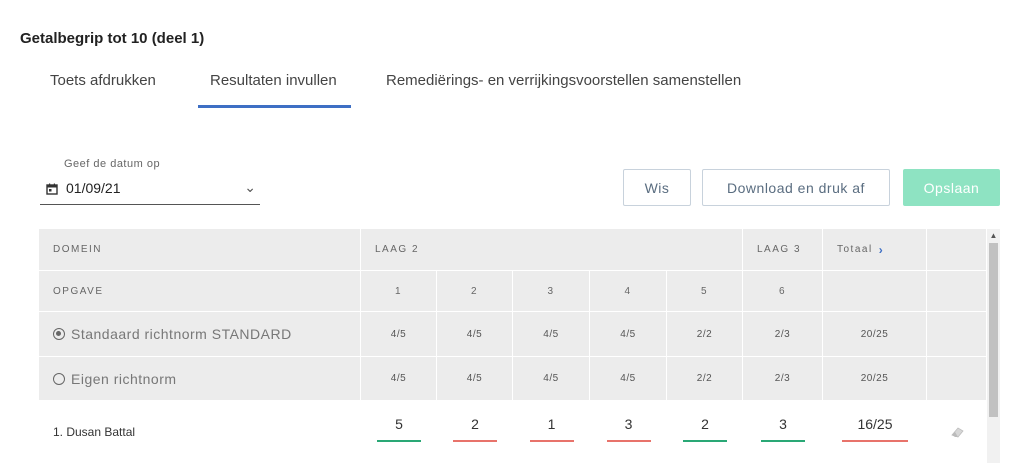 This screenshot has width=1024, height=463. What do you see at coordinates (705, 291) in the screenshot?
I see `task-number: 5` at bounding box center [705, 291].